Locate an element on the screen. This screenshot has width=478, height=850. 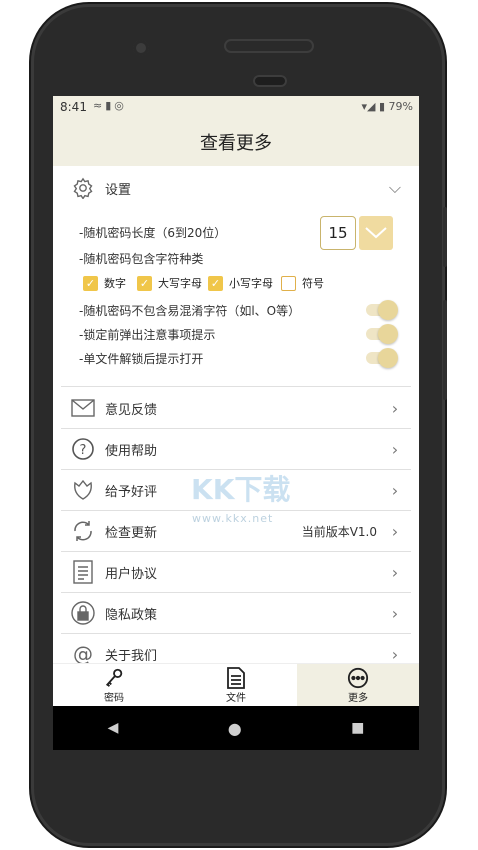
watermark-url: www.kkx.net is located at coordinates (233, 518).